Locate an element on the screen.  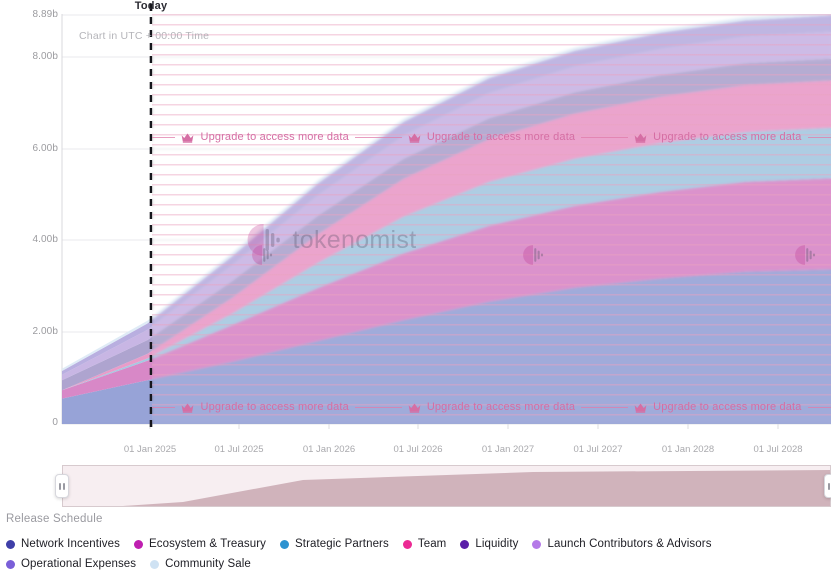
release-schedule-title: Release Schedule is located at coordinates (54, 519).